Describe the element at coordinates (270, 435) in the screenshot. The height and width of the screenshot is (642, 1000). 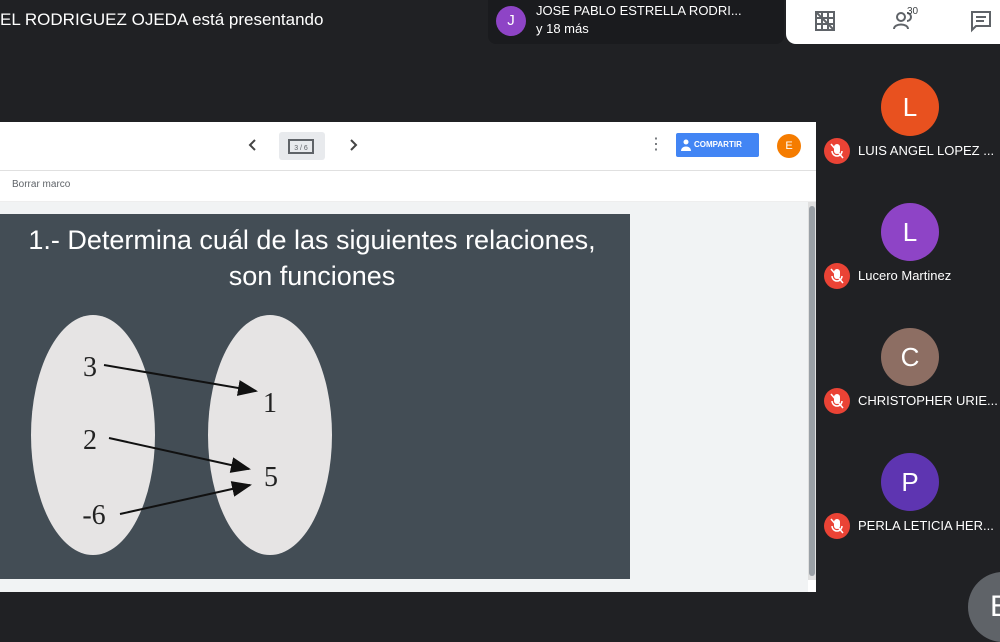
I see `codomain-set` at that location.